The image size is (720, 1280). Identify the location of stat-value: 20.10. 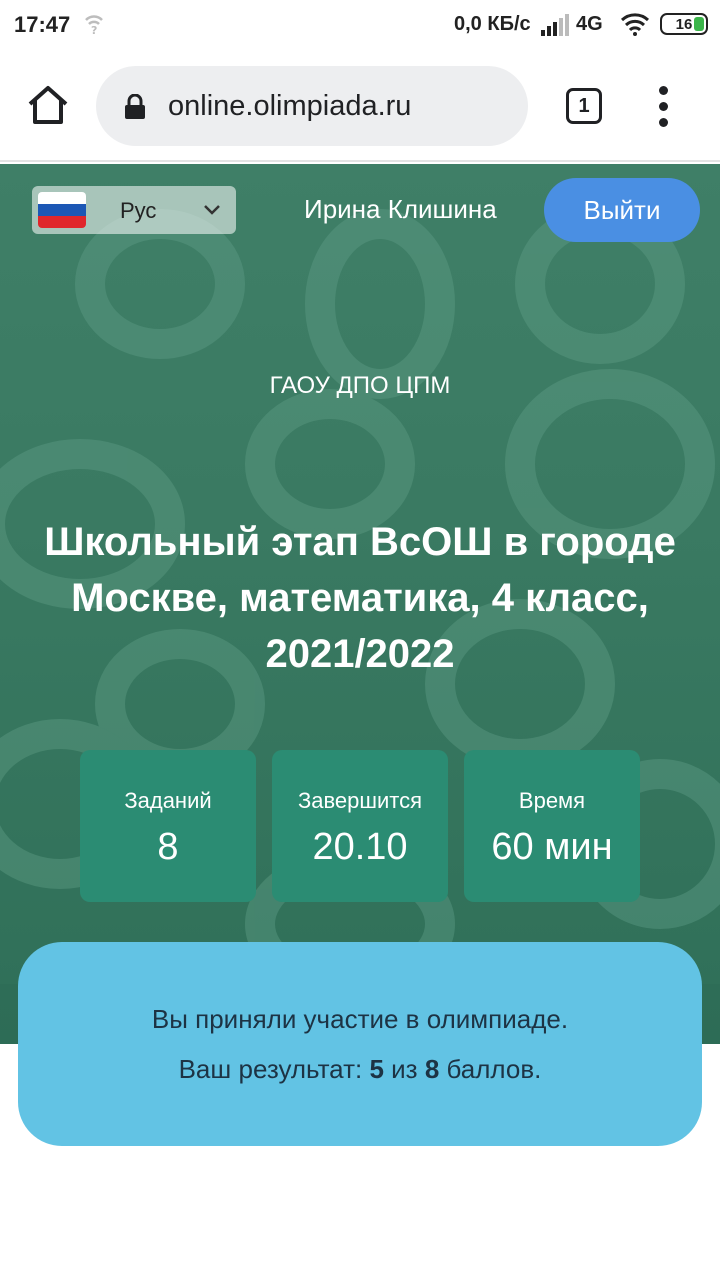
(360, 847).